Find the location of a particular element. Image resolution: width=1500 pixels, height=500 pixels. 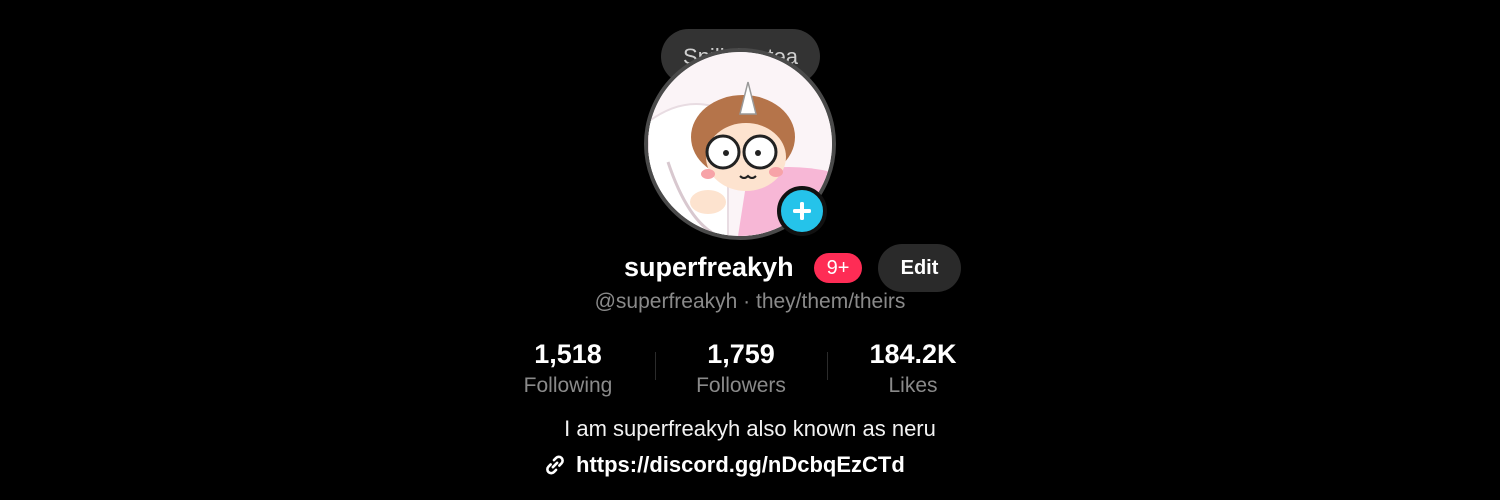

stat-label: Likes is located at coordinates (913, 385).